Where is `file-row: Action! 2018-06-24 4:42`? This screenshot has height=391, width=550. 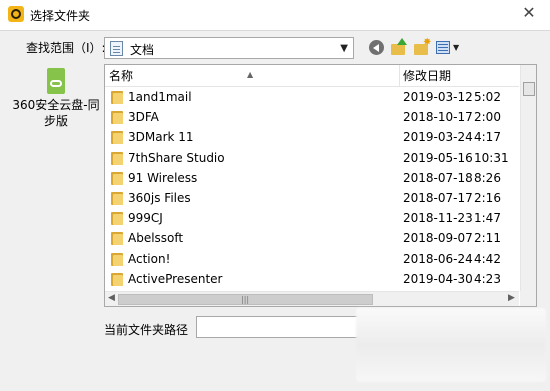 file-row: Action! 2018-06-24 4:42 is located at coordinates (312, 259).